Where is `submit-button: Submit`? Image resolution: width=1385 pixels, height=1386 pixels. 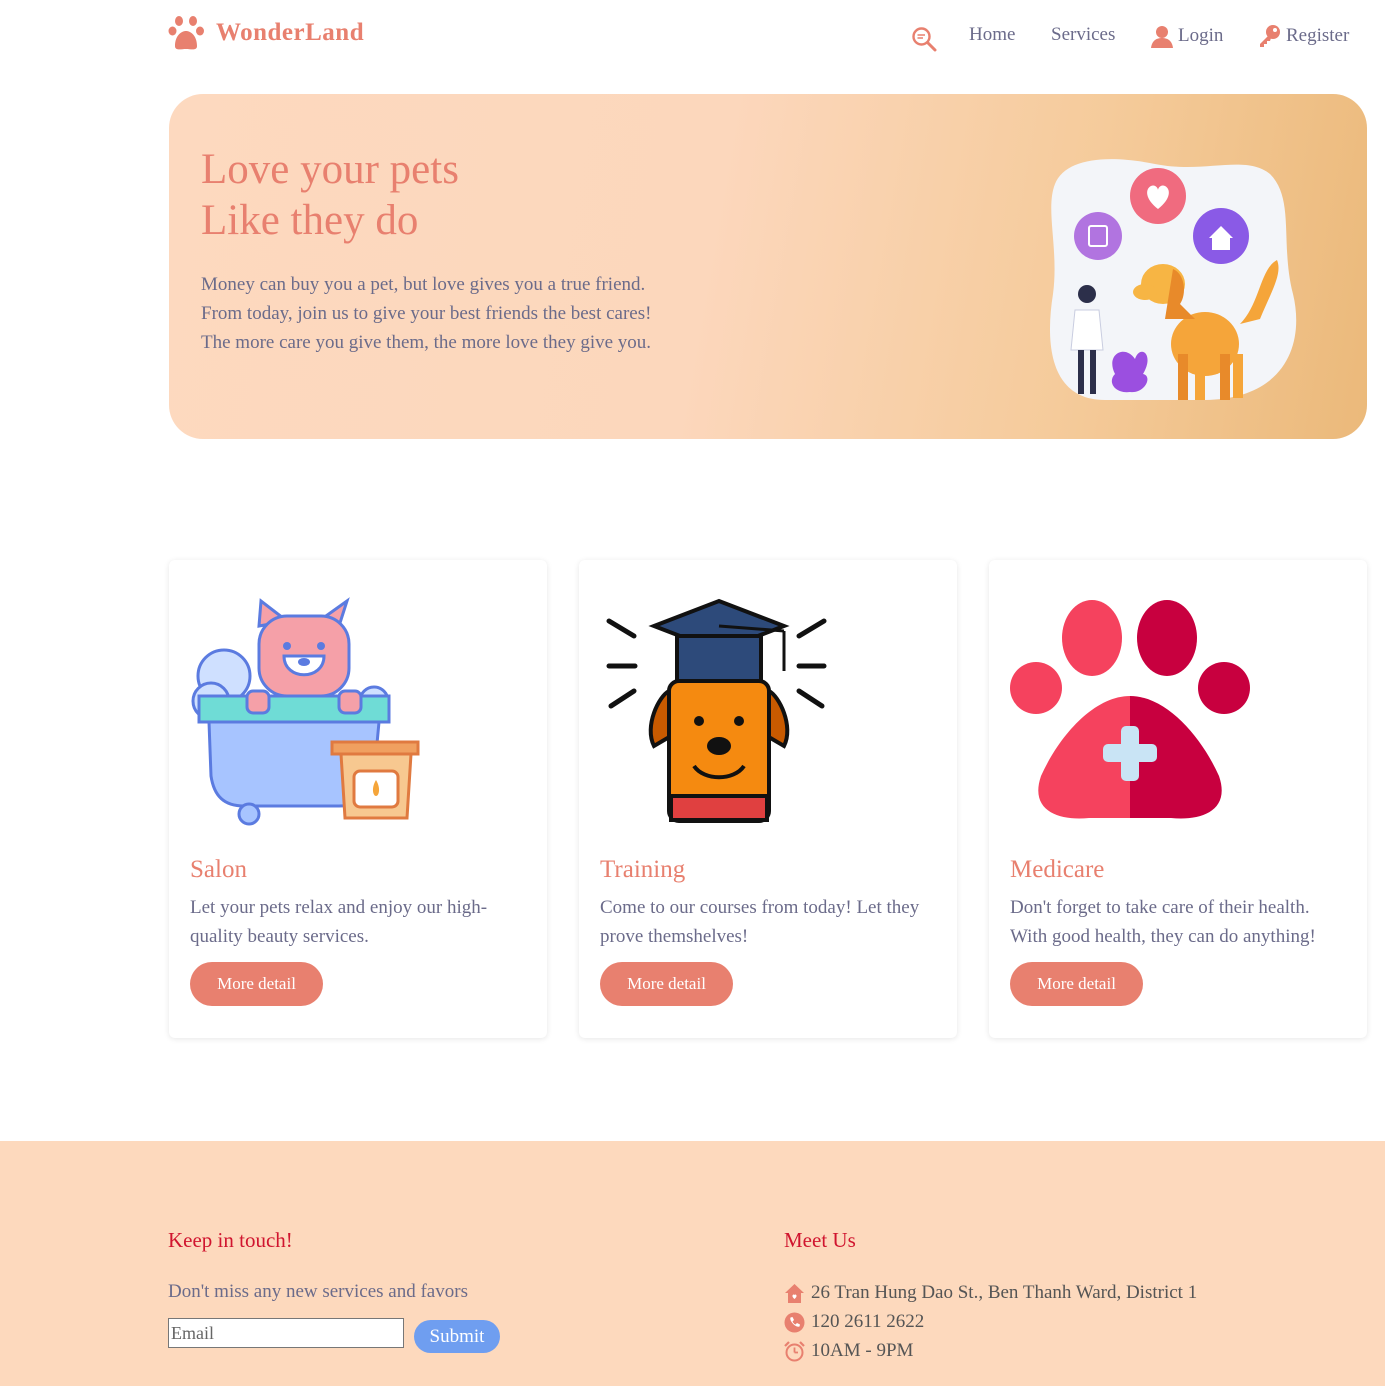 submit-button: Submit is located at coordinates (457, 1336).